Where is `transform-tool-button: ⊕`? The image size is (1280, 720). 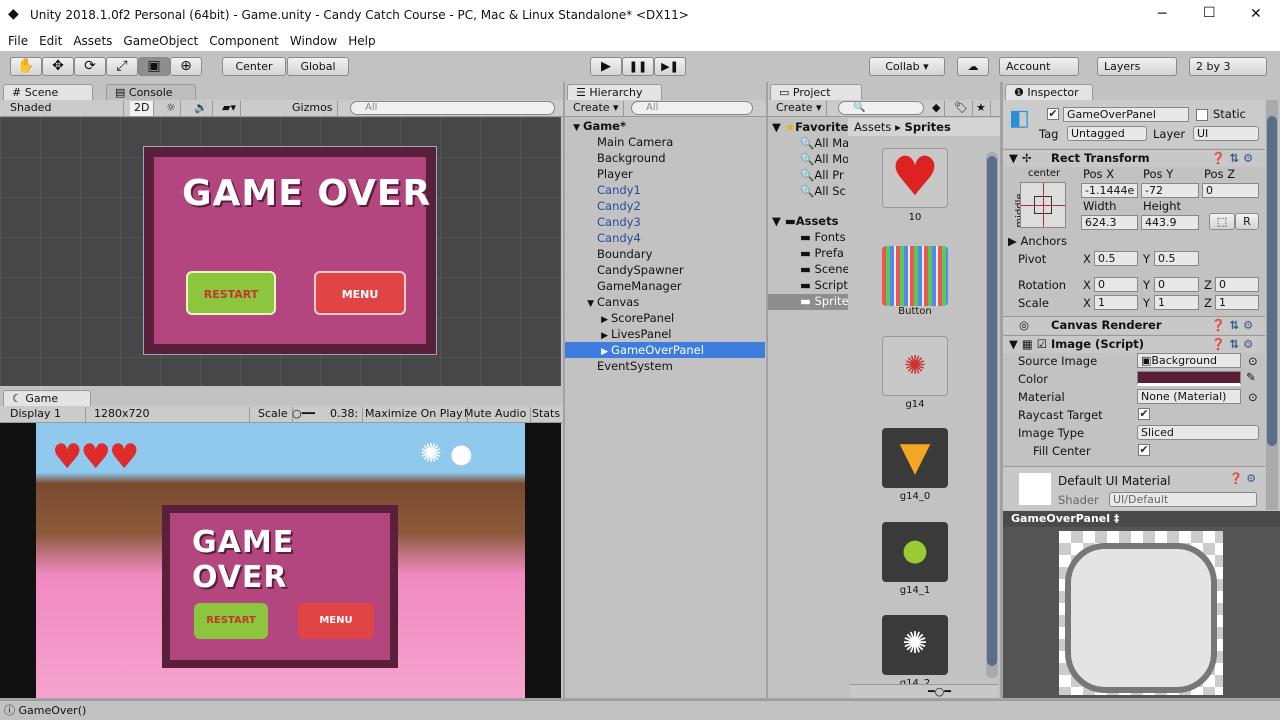
transform-tool-button: ⊕ is located at coordinates (186, 66).